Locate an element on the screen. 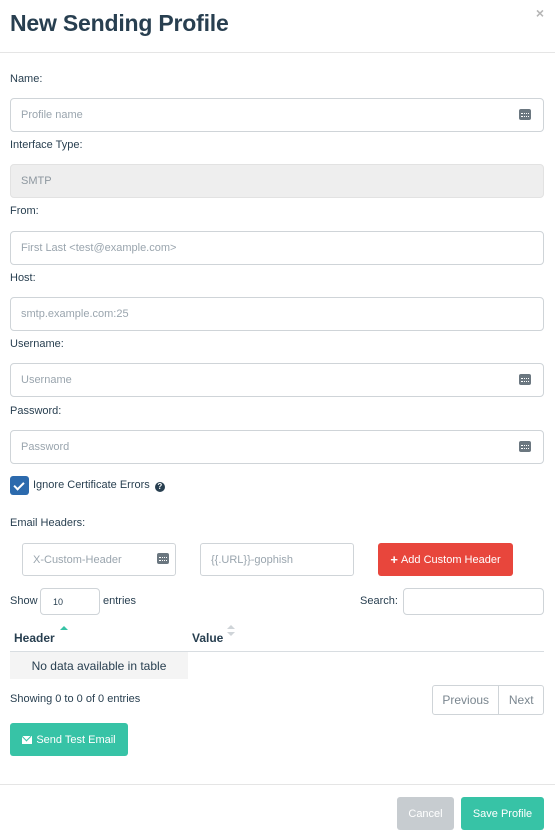 The height and width of the screenshot is (835, 555). header-value-input: {{.URL}}-gophish is located at coordinates (277, 559).